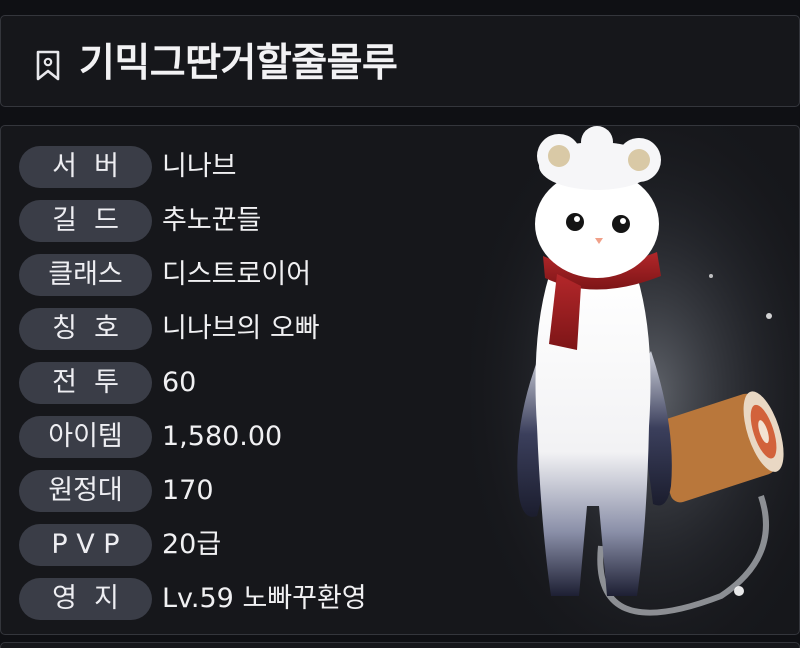  Describe the element at coordinates (254, 497) in the screenshot. I see `info-row-expedition: 원정대 170` at that location.